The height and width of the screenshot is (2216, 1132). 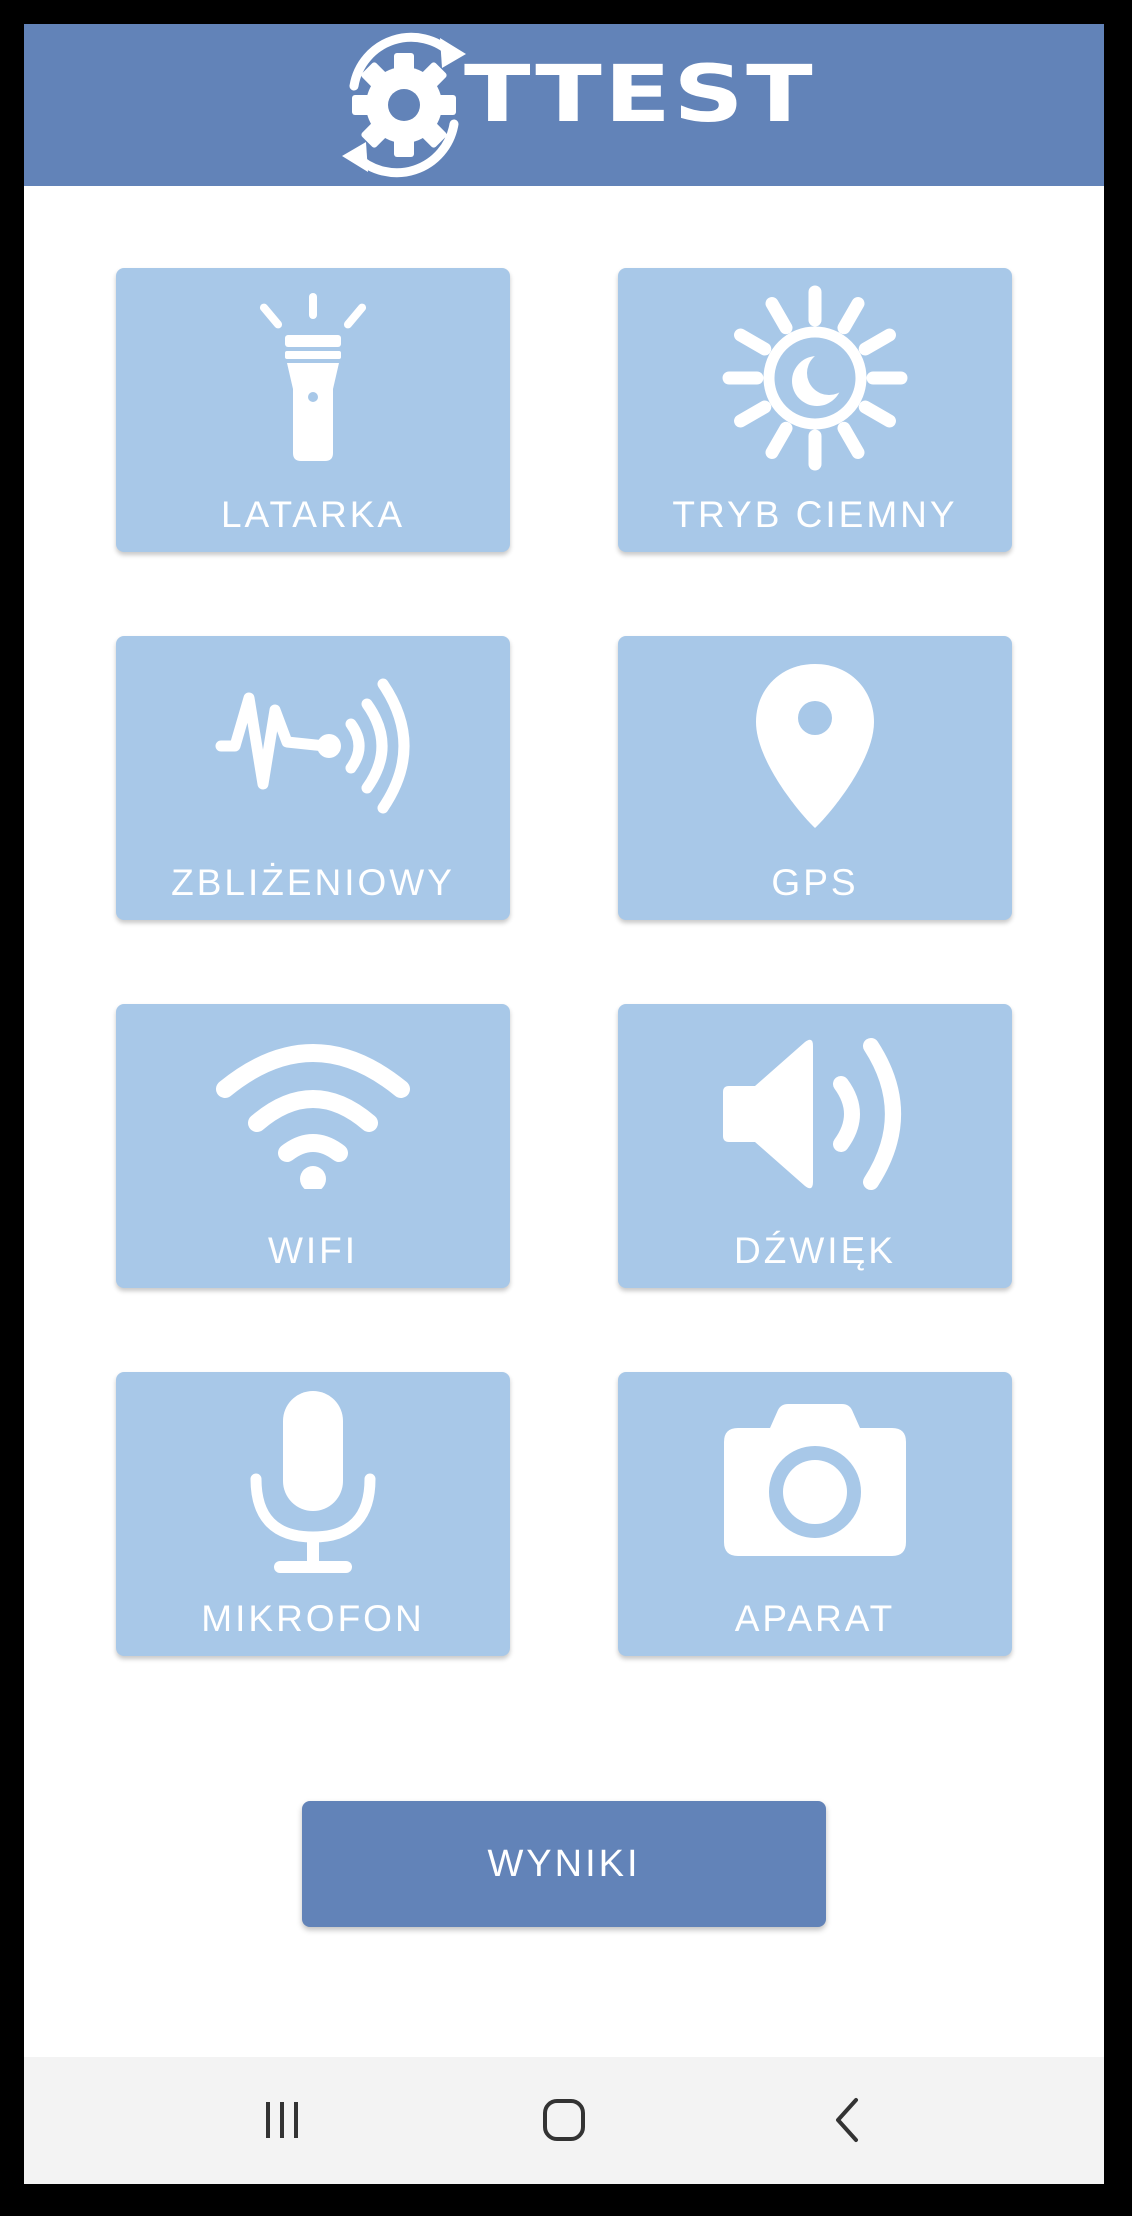 What do you see at coordinates (313, 1618) in the screenshot?
I see `tile-microphone-label: MIKROFON` at bounding box center [313, 1618].